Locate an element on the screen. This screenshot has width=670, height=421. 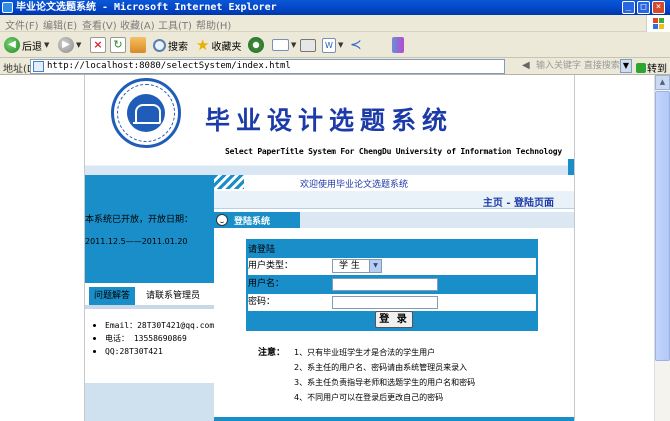
username-label: 用户名： is located at coordinates (266, 284).